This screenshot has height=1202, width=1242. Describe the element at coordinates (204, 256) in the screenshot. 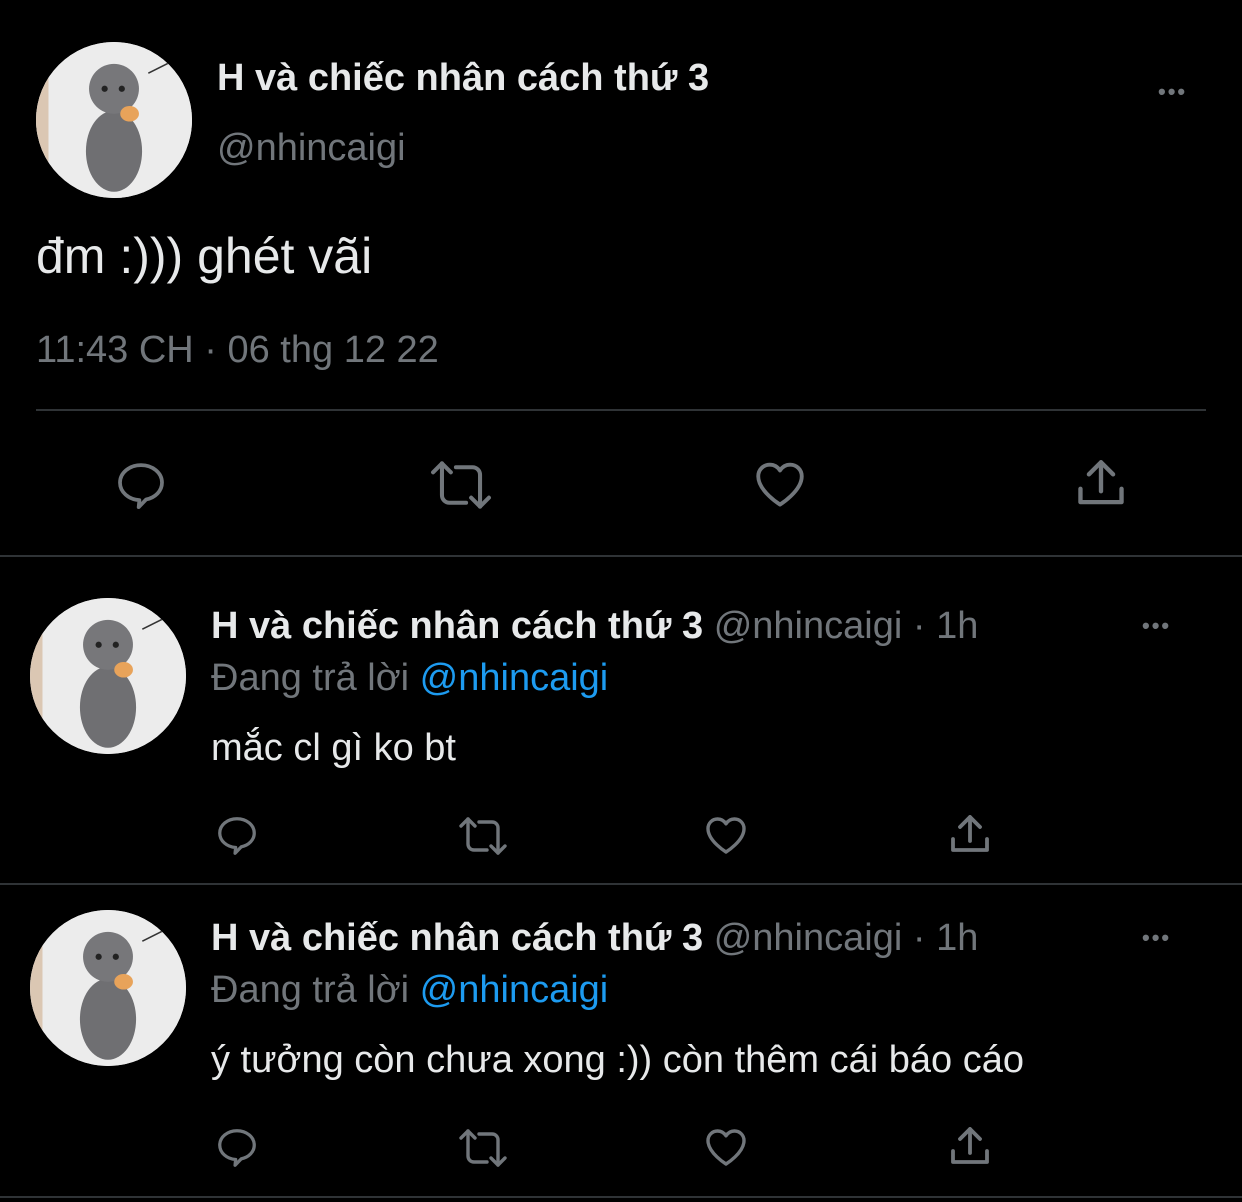

I see `tweet-text: đm :))) ghét vãi` at that location.